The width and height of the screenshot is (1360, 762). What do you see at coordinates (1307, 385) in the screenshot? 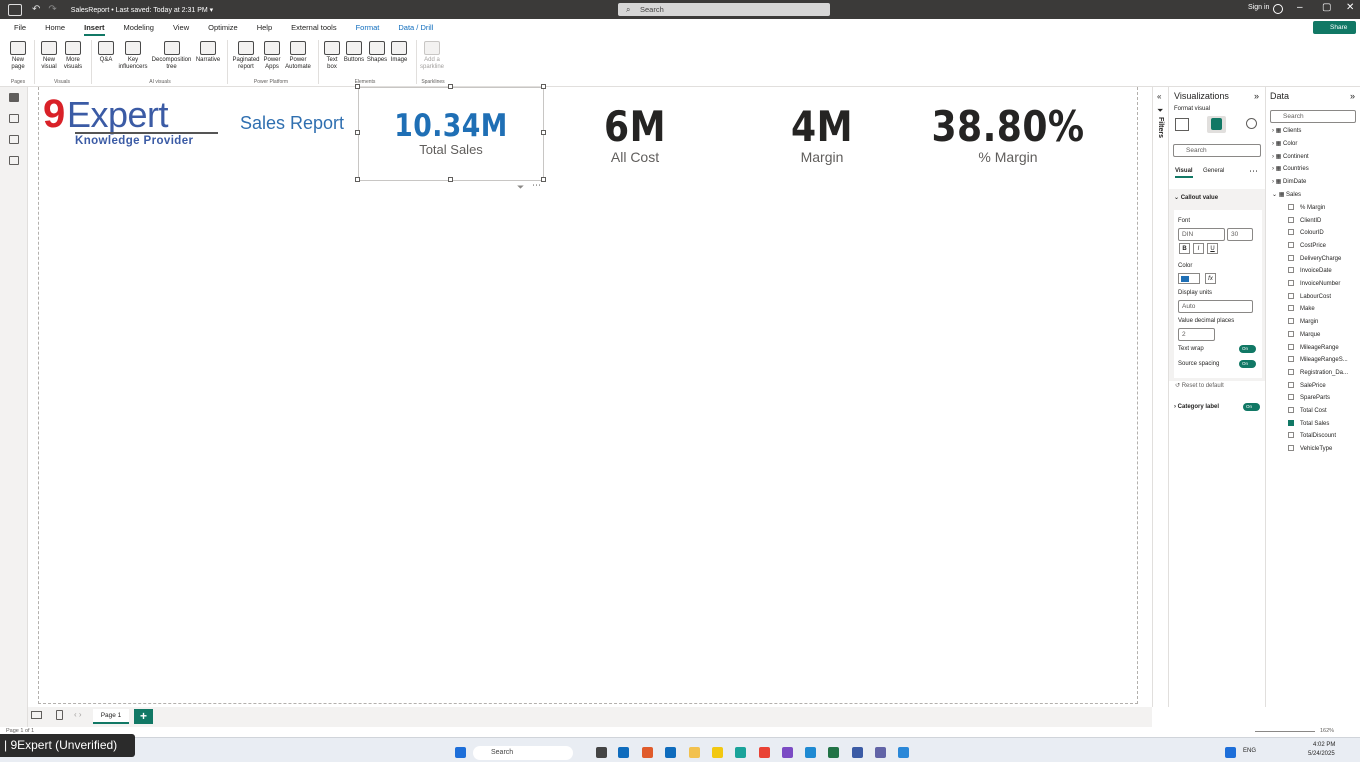
I see `field-item: SalePrice` at bounding box center [1307, 385].